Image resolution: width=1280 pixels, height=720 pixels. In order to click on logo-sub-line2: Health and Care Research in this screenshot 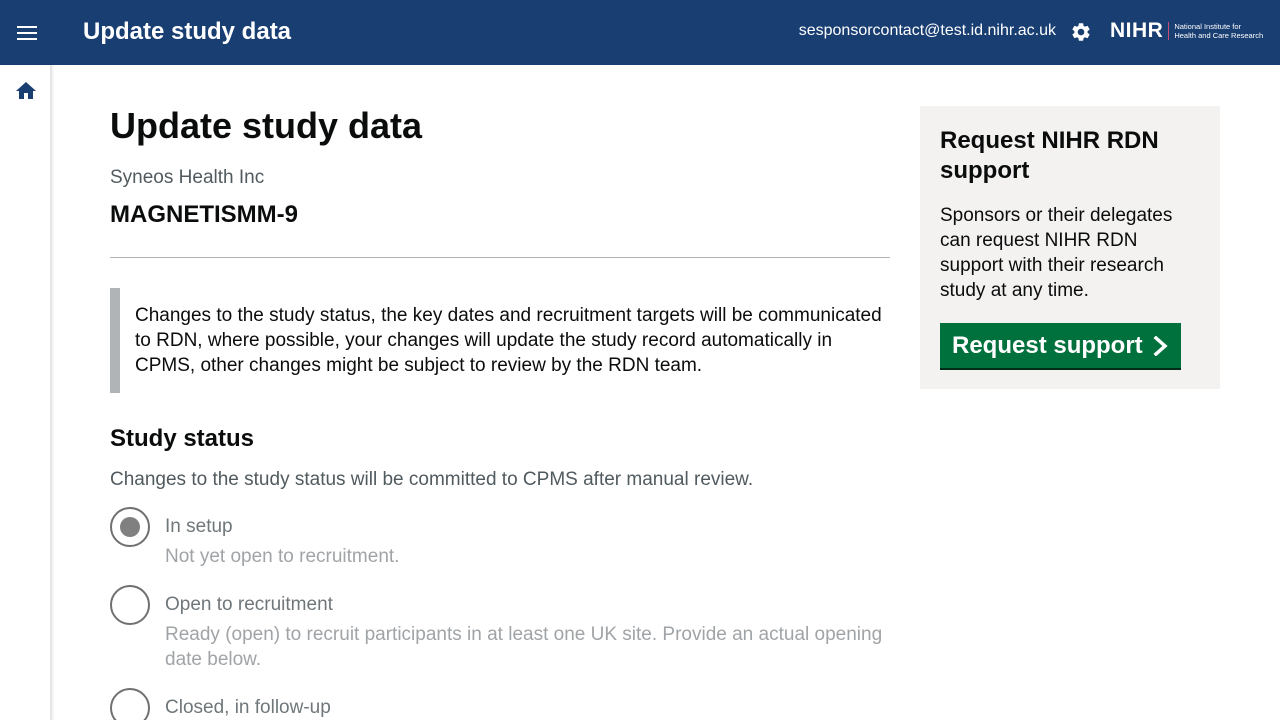, I will do `click(1219, 35)`.